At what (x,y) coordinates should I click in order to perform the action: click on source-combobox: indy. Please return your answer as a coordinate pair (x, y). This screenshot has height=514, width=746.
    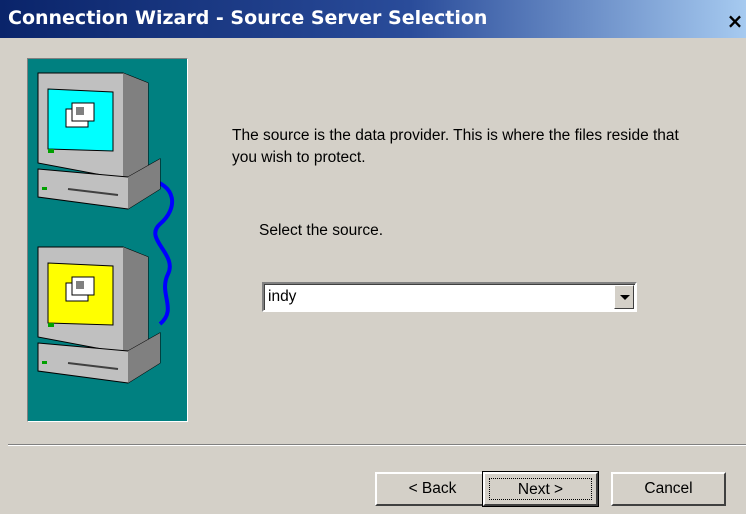
    Looking at the image, I should click on (449, 297).